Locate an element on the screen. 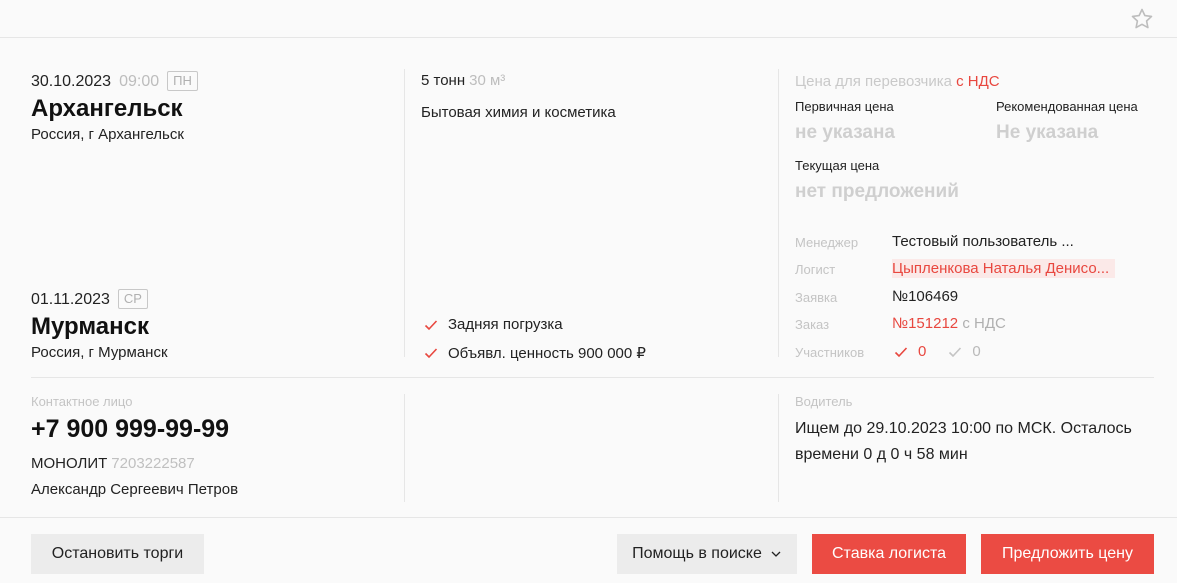 The height and width of the screenshot is (583, 1177). order-number-link: №151212 is located at coordinates (925, 323).